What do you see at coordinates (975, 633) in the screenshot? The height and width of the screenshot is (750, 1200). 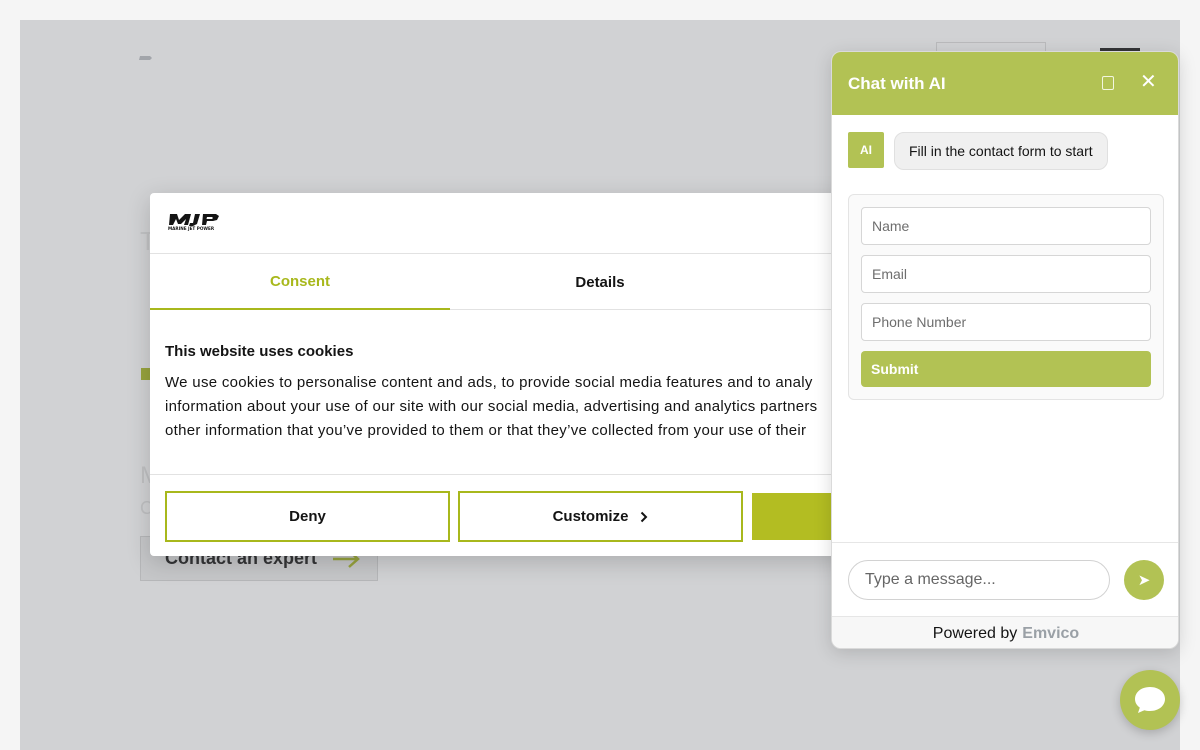 I see `powered-by-label: Powered by` at bounding box center [975, 633].